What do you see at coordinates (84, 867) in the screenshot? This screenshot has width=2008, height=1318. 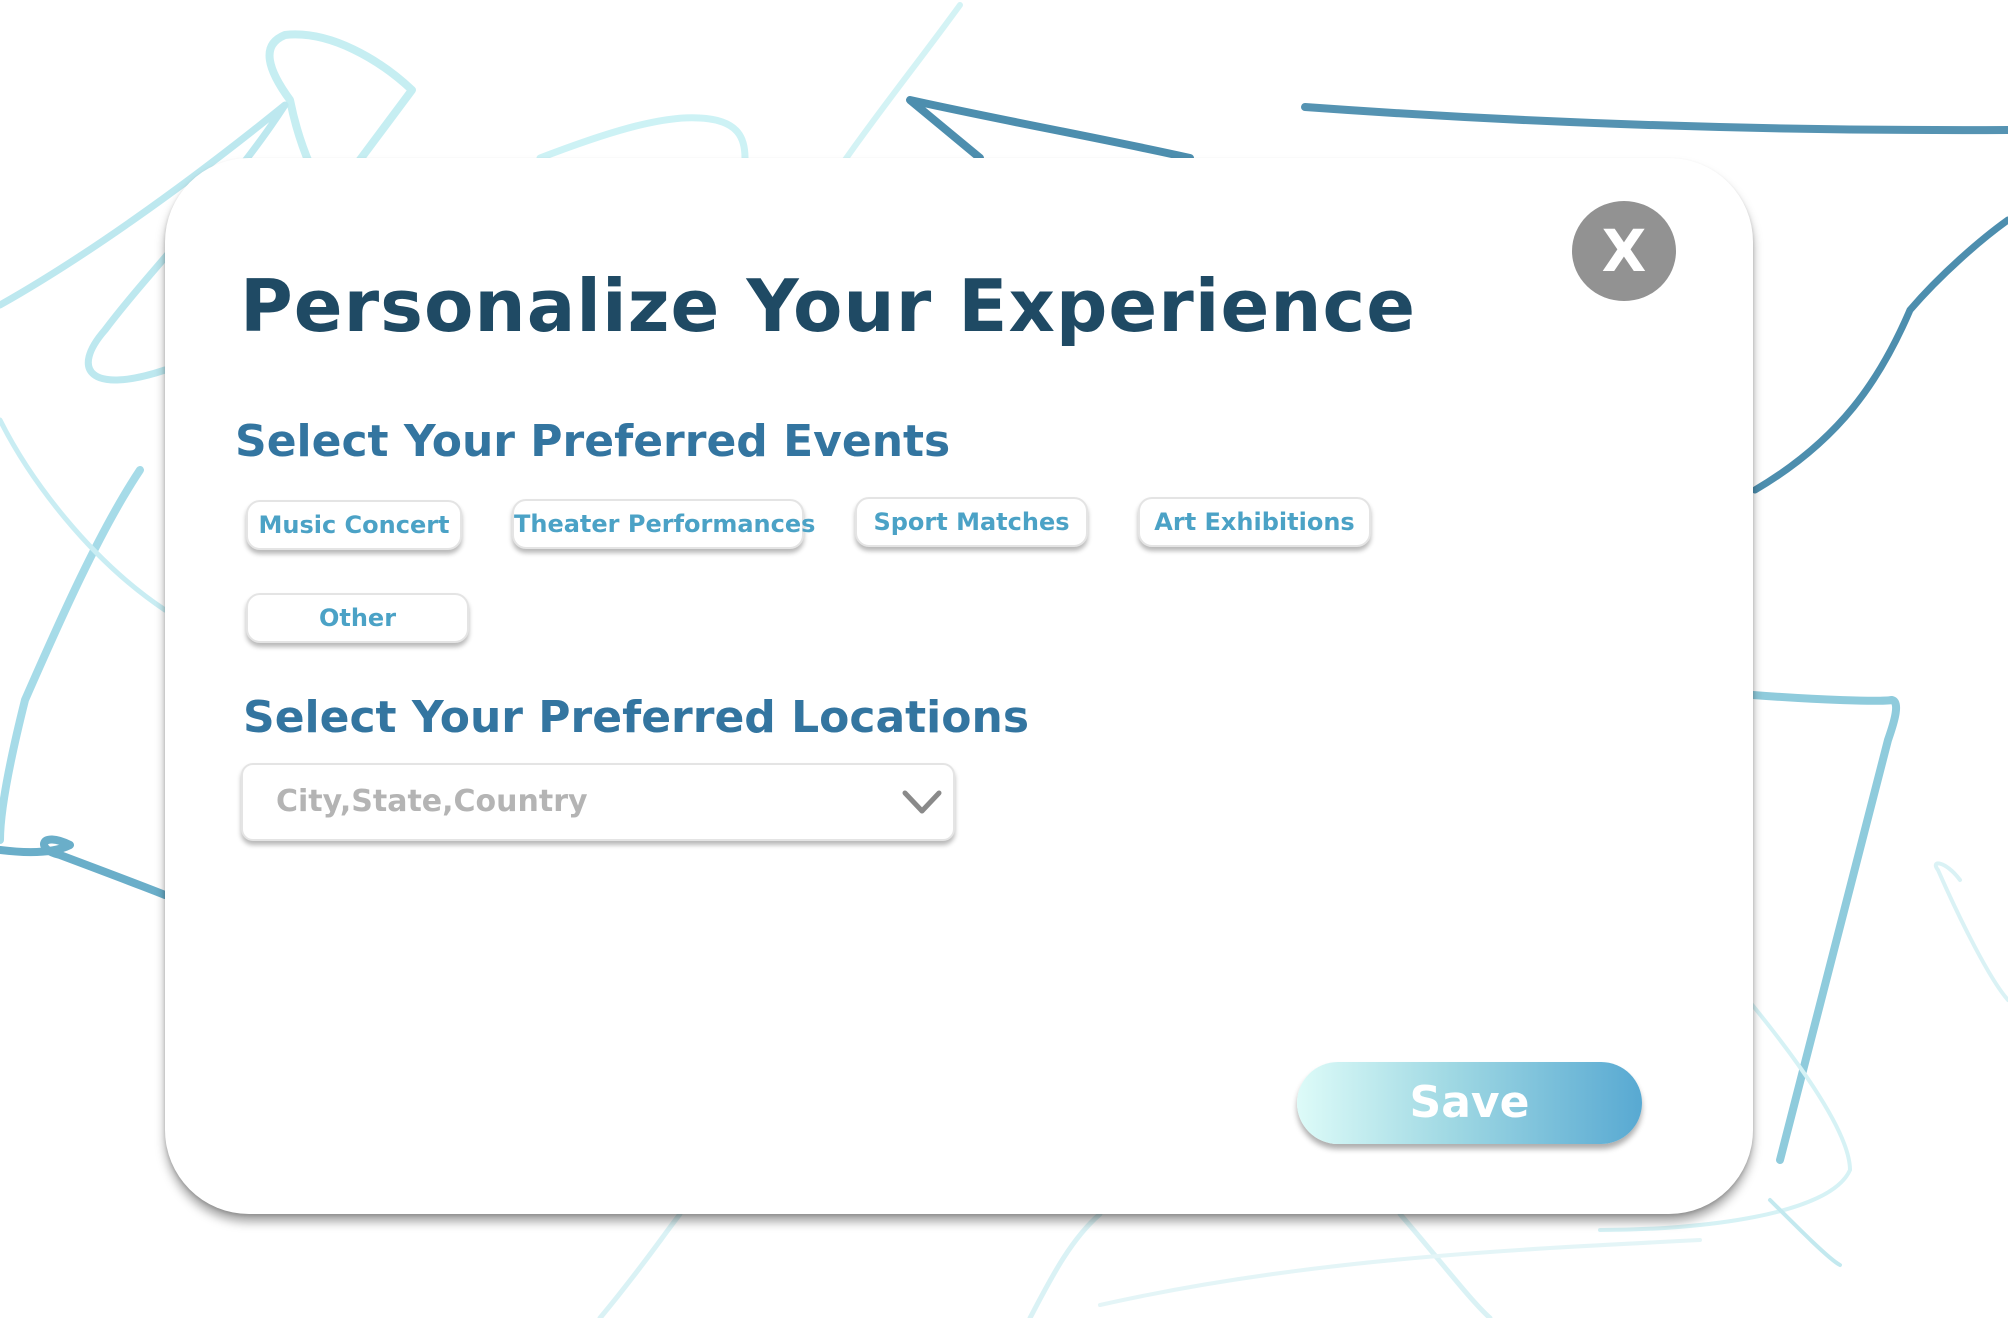 I see `scribble-left-bottom` at bounding box center [84, 867].